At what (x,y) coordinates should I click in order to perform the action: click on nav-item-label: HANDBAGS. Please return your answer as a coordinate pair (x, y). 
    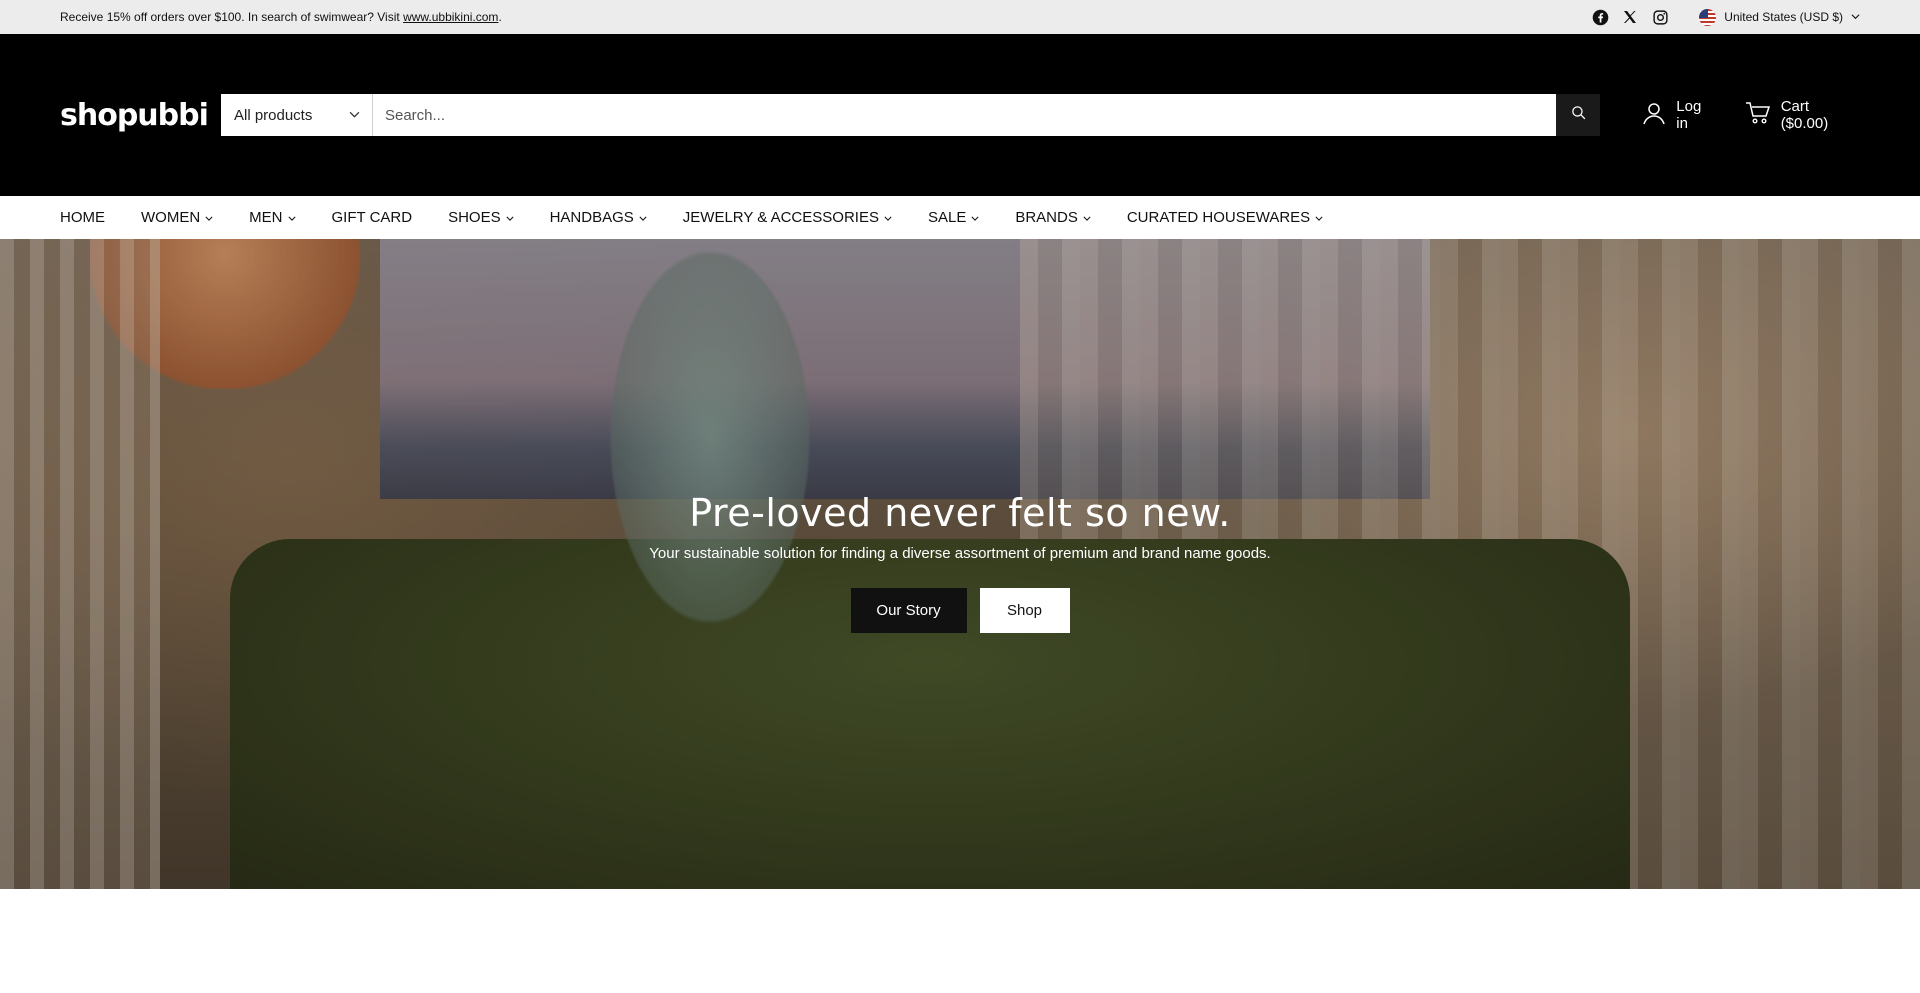
    Looking at the image, I should click on (591, 217).